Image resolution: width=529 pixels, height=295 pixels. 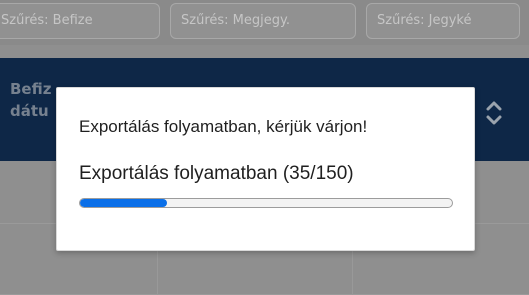 What do you see at coordinates (216, 173) in the screenshot?
I see `progress-text: Exportálás folyamatban (35/150)` at bounding box center [216, 173].